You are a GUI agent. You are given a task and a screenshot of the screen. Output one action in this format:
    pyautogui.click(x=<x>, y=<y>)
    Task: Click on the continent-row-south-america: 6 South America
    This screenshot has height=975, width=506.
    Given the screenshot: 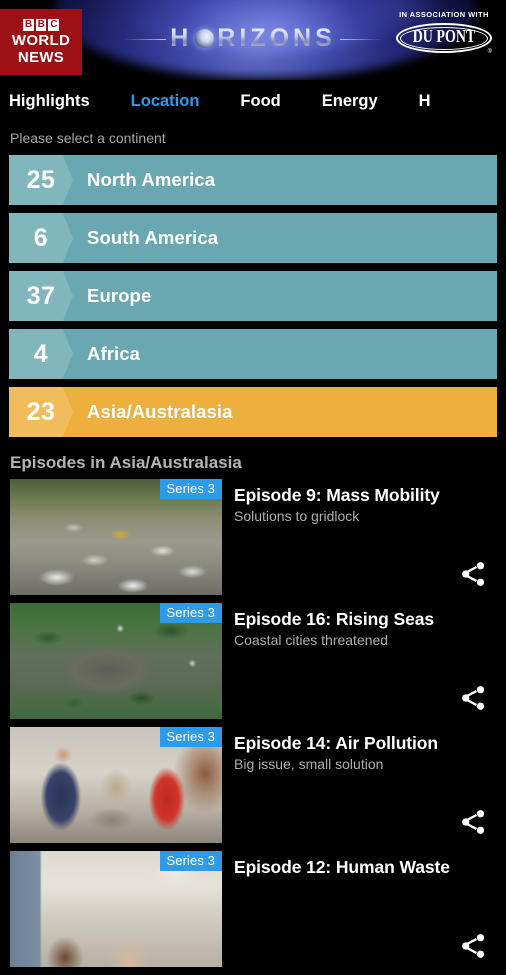 What is the action you would take?
    pyautogui.click(x=253, y=238)
    